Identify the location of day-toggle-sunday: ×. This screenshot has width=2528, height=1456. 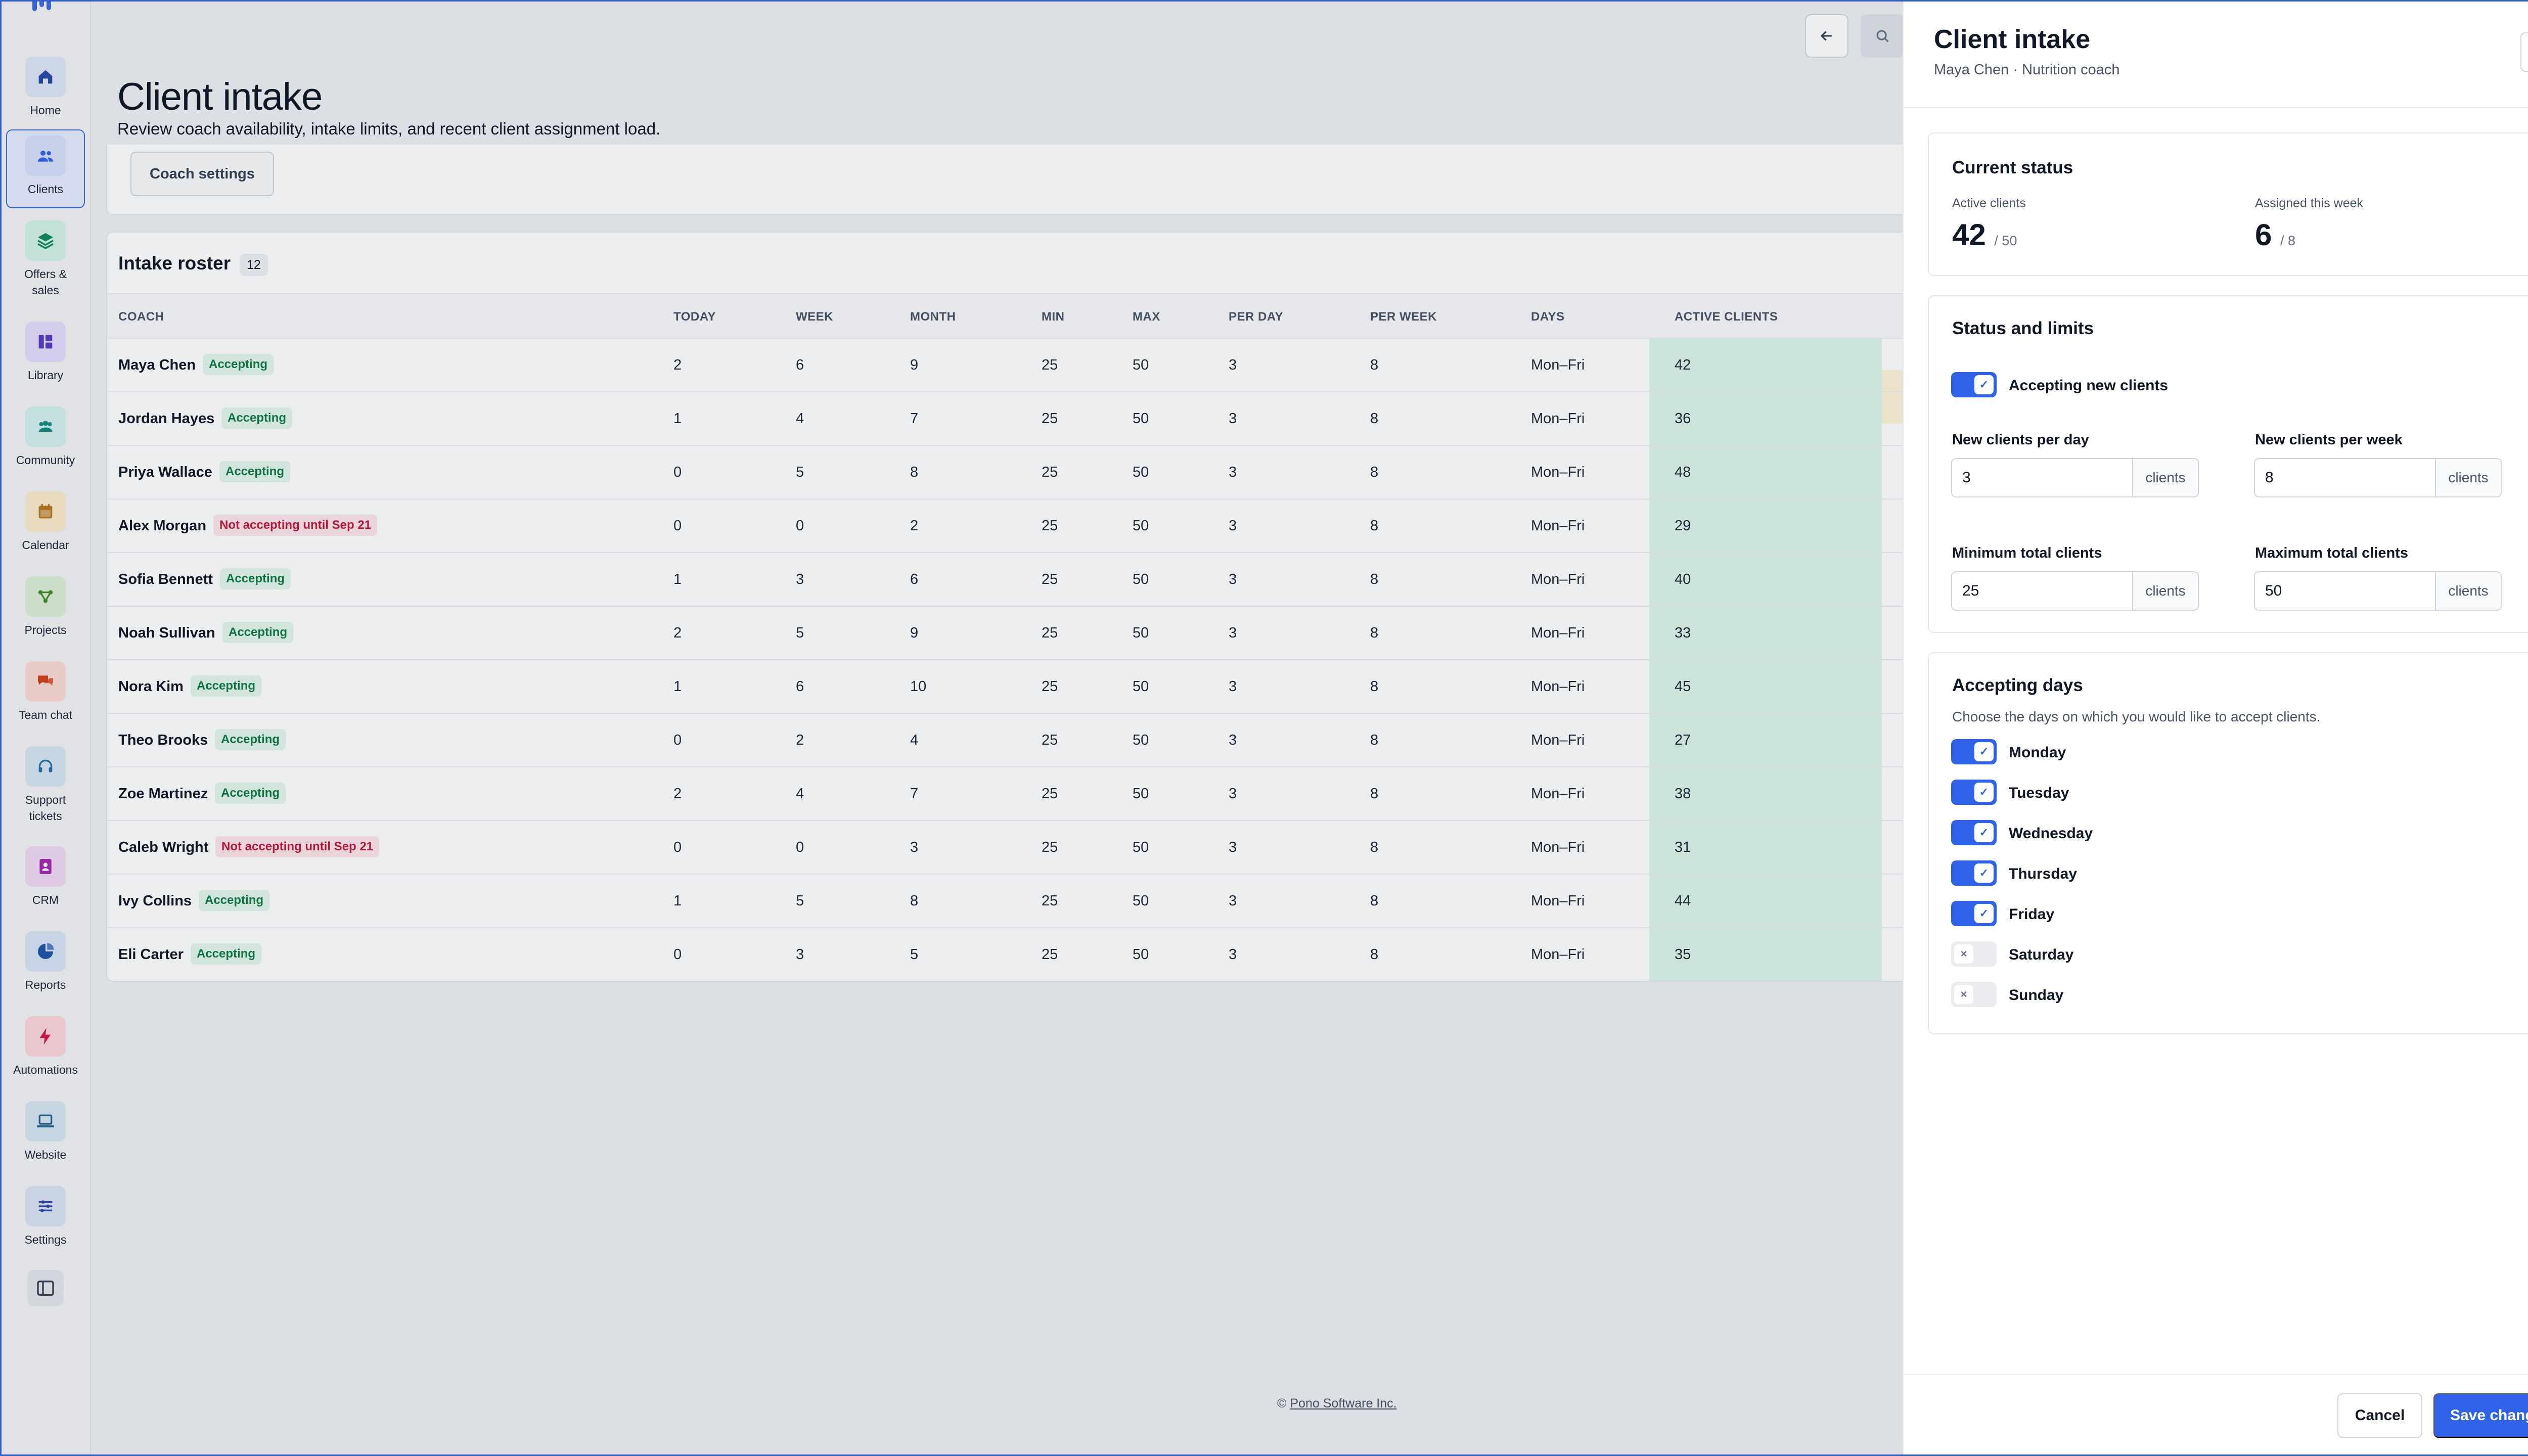
(1974, 994).